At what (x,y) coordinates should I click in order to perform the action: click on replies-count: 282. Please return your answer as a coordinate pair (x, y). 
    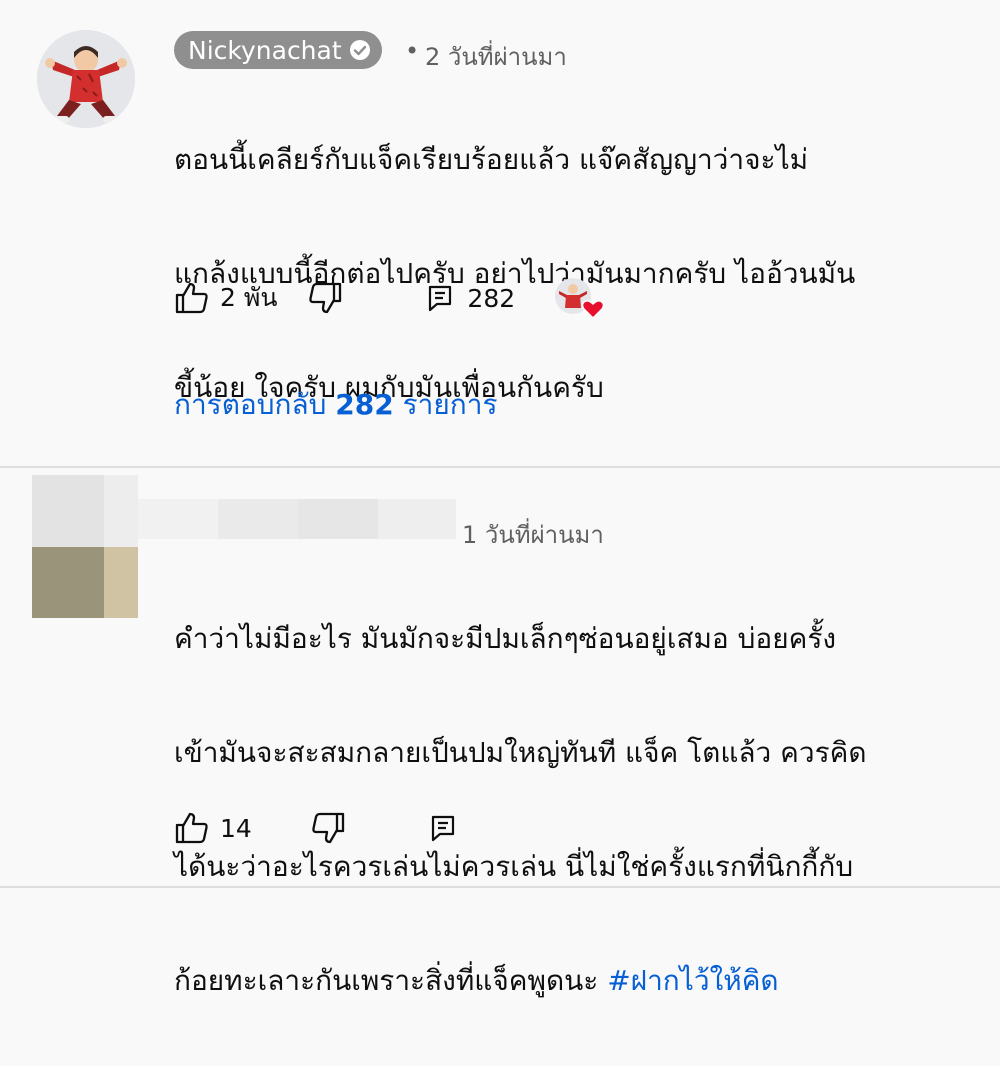
    Looking at the image, I should click on (364, 404).